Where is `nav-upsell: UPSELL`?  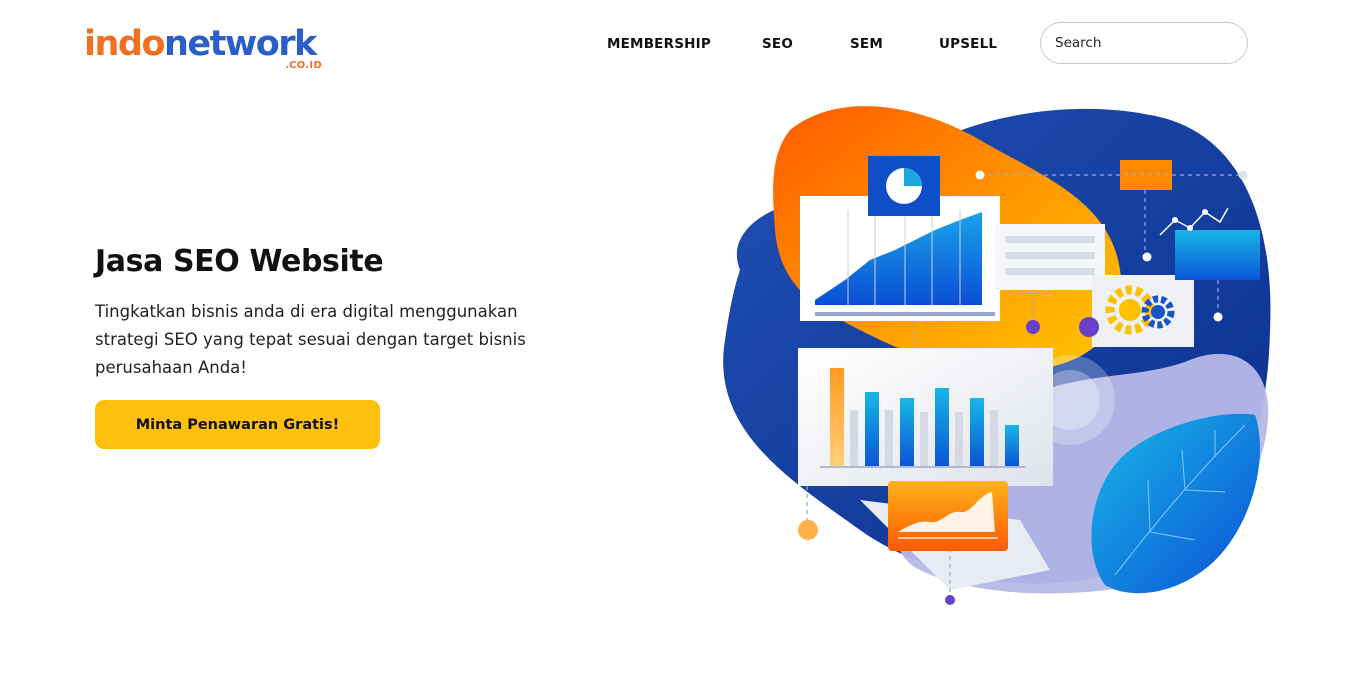
nav-upsell: UPSELL is located at coordinates (968, 46).